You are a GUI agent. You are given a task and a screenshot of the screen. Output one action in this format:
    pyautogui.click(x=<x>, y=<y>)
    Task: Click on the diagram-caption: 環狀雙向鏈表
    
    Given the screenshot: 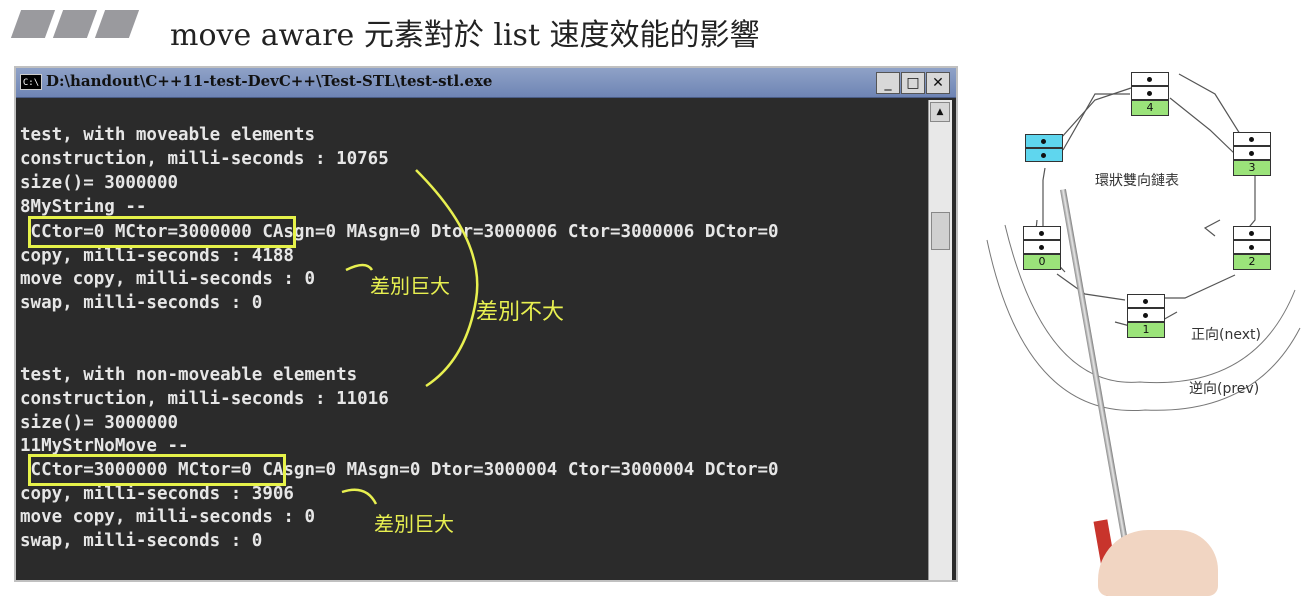 What is the action you would take?
    pyautogui.click(x=1137, y=181)
    